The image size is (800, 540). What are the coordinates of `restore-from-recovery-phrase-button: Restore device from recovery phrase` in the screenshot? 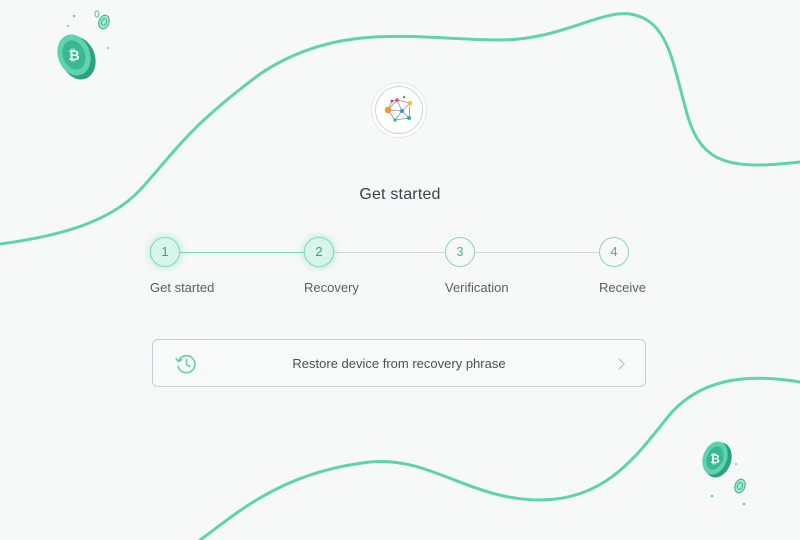 It's located at (399, 363).